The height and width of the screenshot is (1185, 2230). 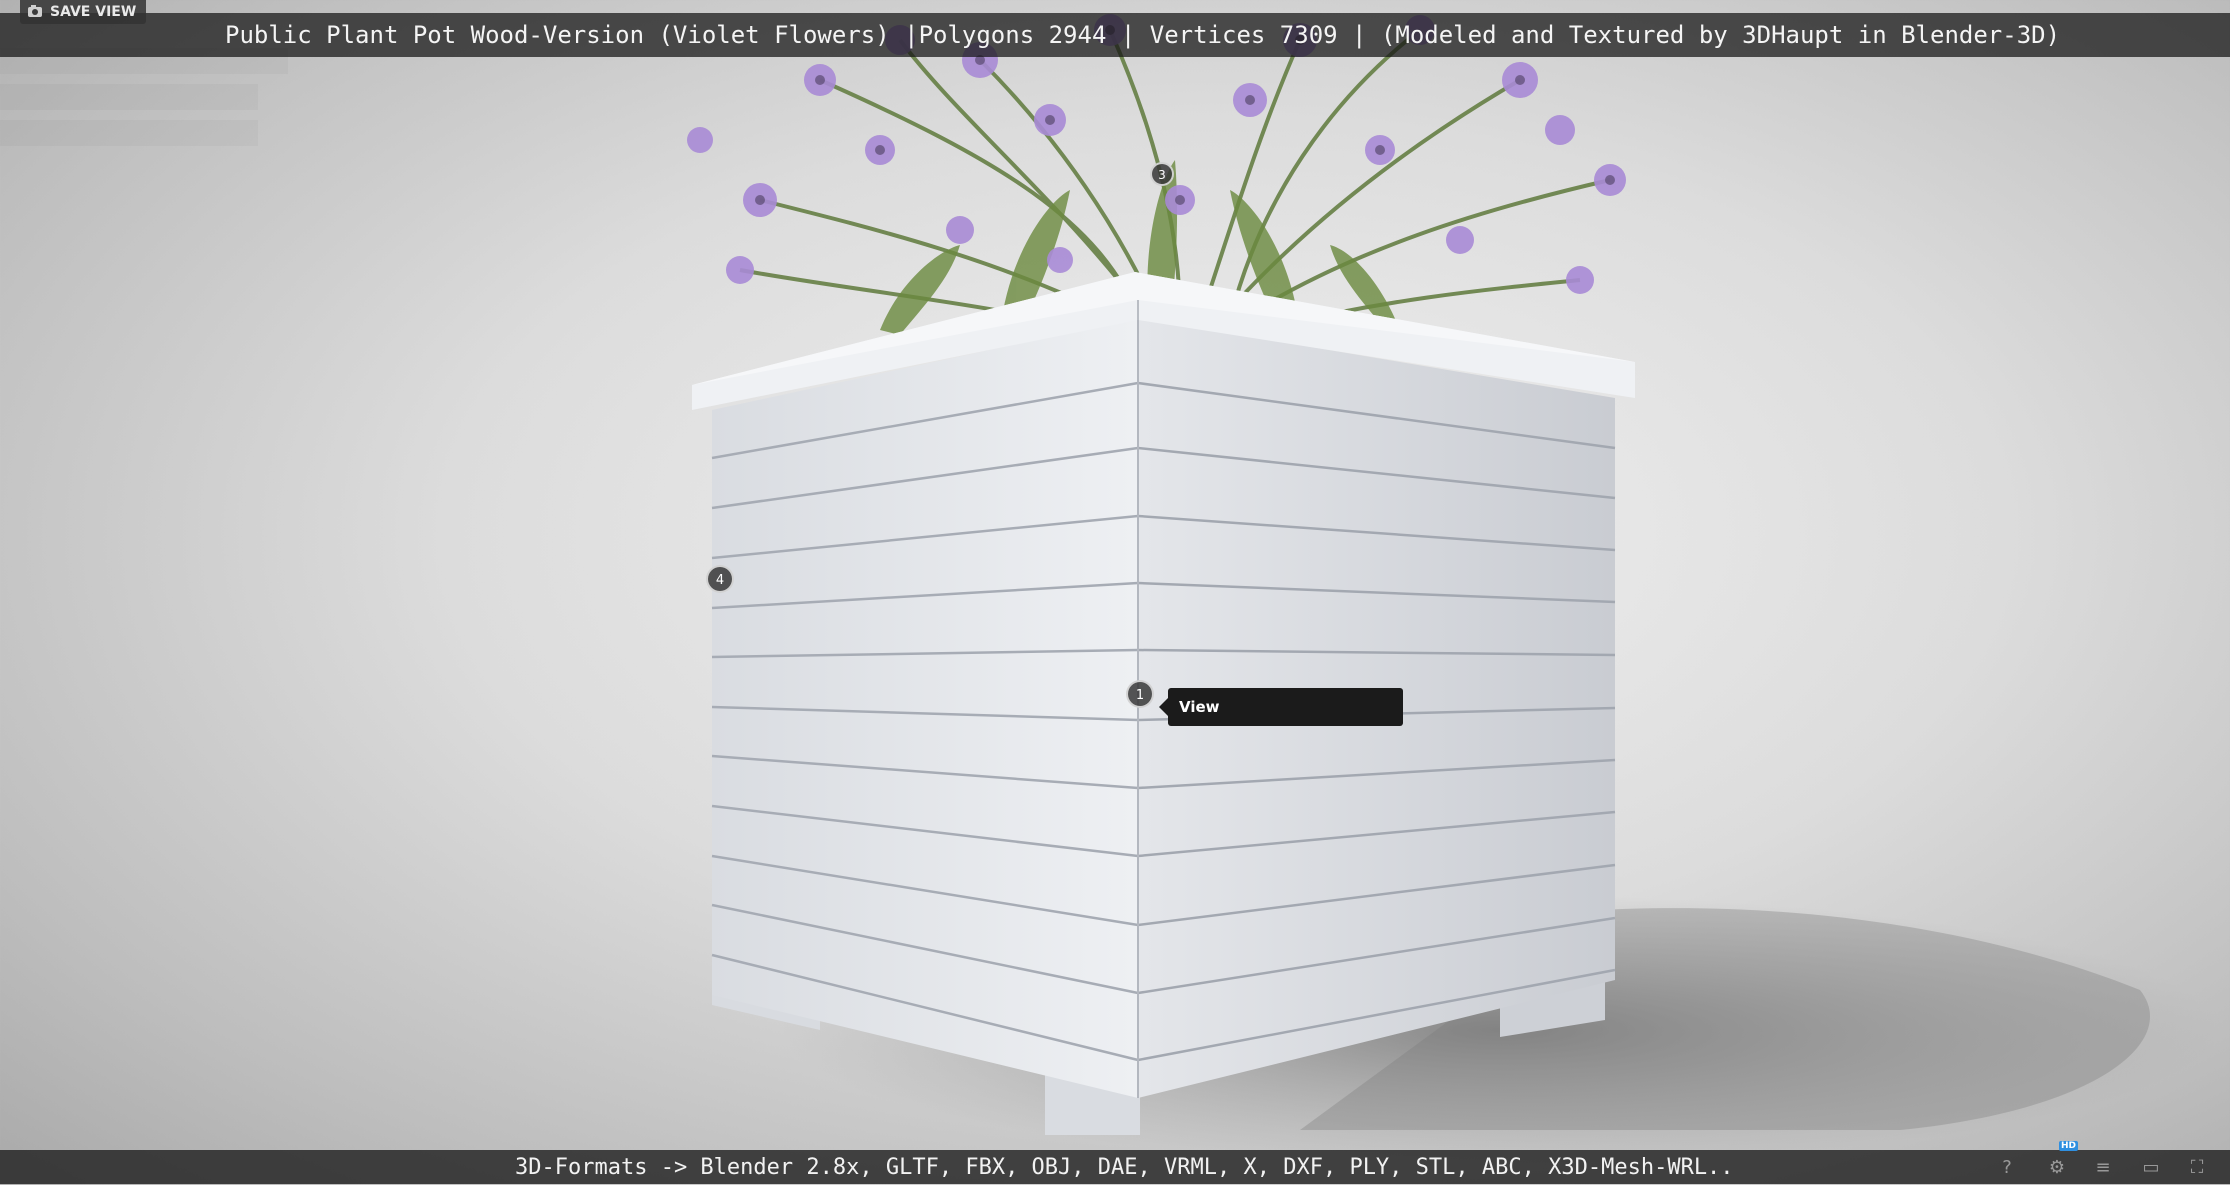 What do you see at coordinates (1140, 694) in the screenshot?
I see `annotation-hotspot-1: 1` at bounding box center [1140, 694].